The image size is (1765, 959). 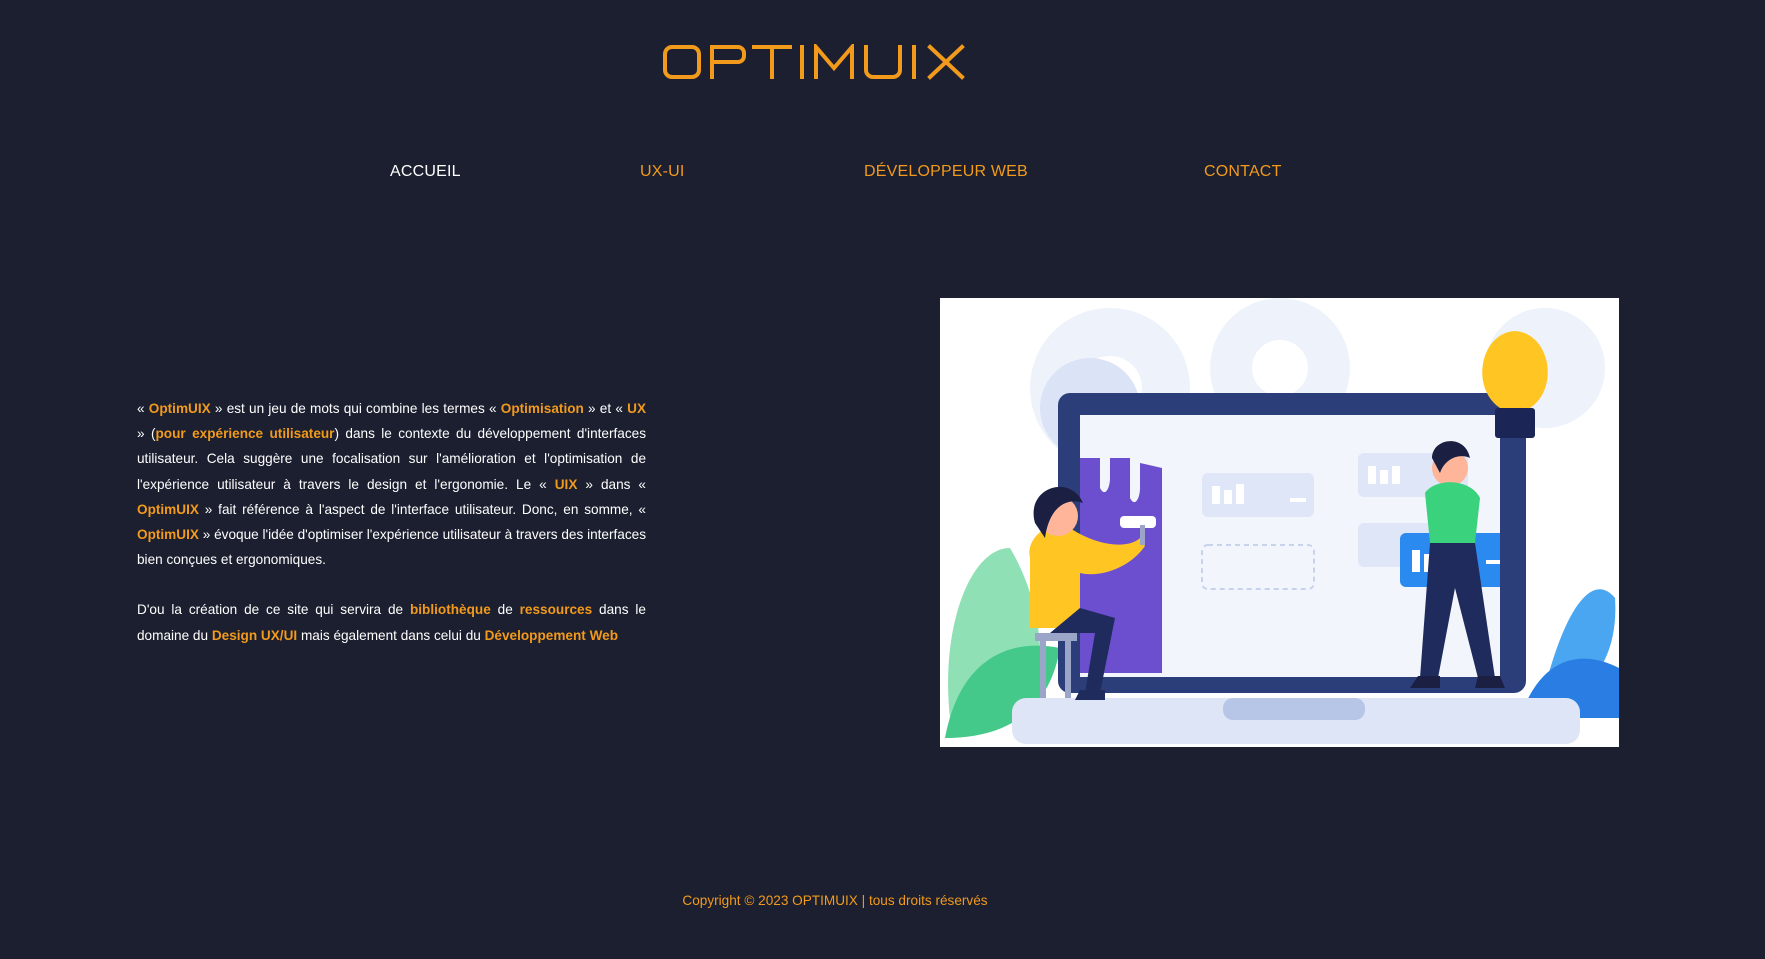 I want to click on optimuix-logo-icon, so click(x=814, y=62).